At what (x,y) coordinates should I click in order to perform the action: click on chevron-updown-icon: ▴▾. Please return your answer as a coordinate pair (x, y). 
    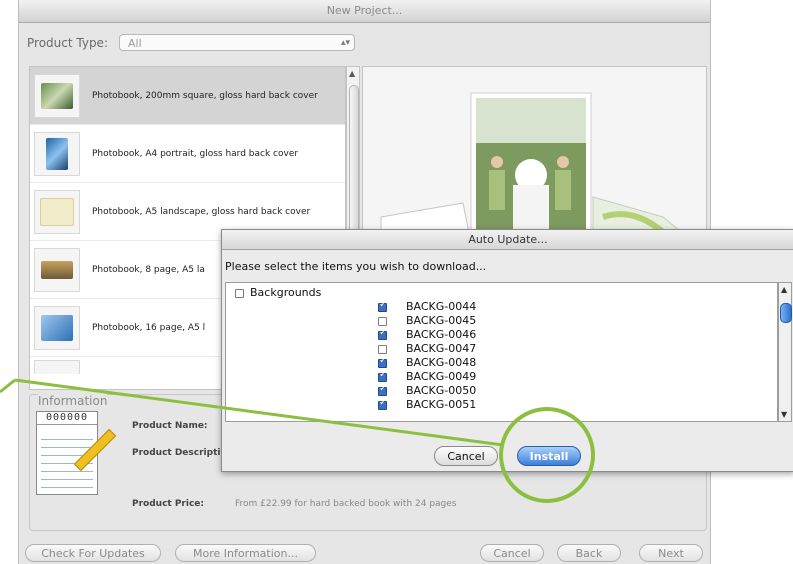
    Looking at the image, I should click on (345, 43).